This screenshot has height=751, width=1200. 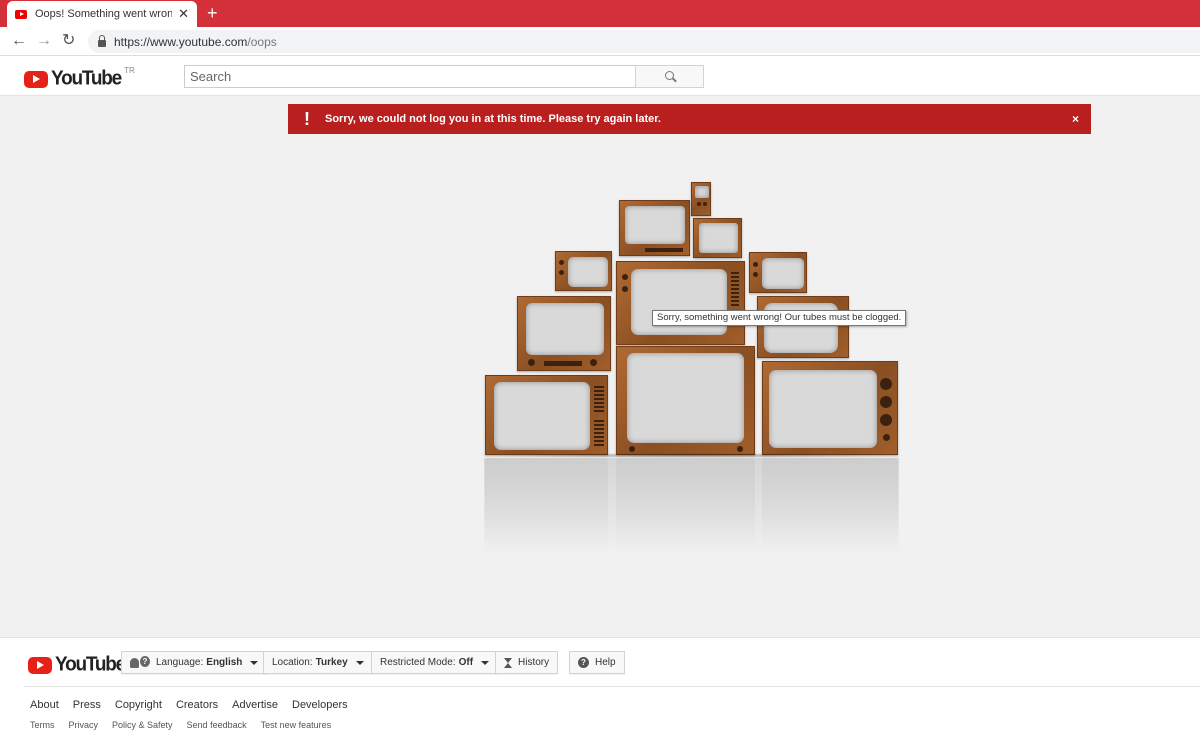 What do you see at coordinates (19, 41) in the screenshot?
I see `back-arrow-icon: ←` at bounding box center [19, 41].